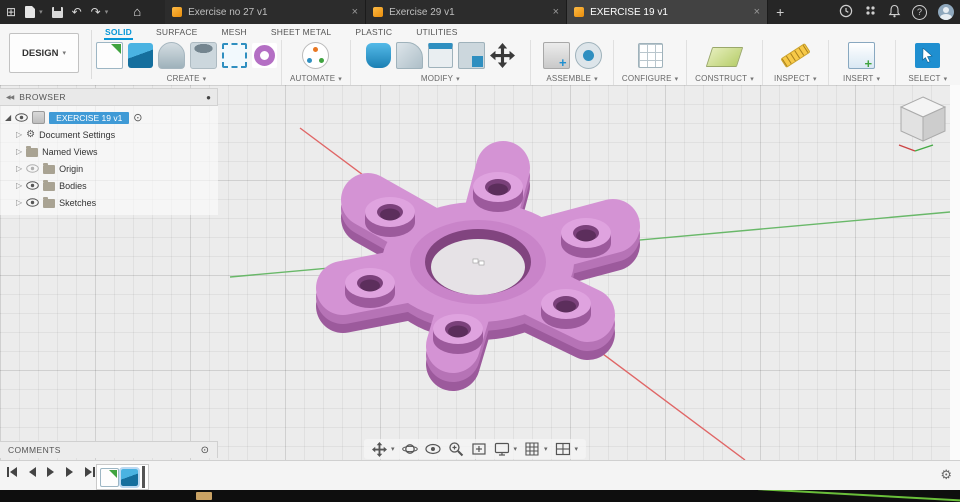 Image resolution: width=960 pixels, height=502 pixels. Describe the element at coordinates (109, 168) in the screenshot. I see `browser-item-origin: ▷ Origin` at that location.